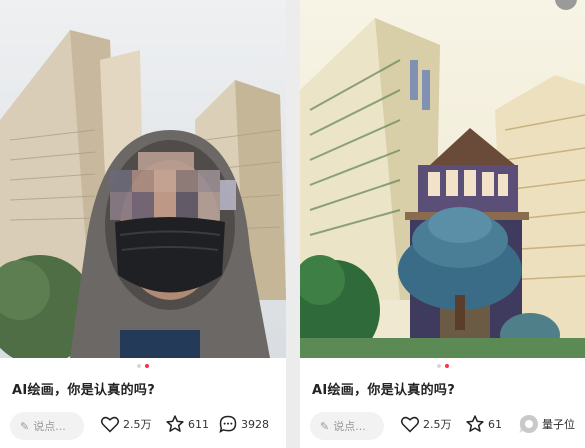  I want to click on watermark-logo-icon, so click(529, 424).